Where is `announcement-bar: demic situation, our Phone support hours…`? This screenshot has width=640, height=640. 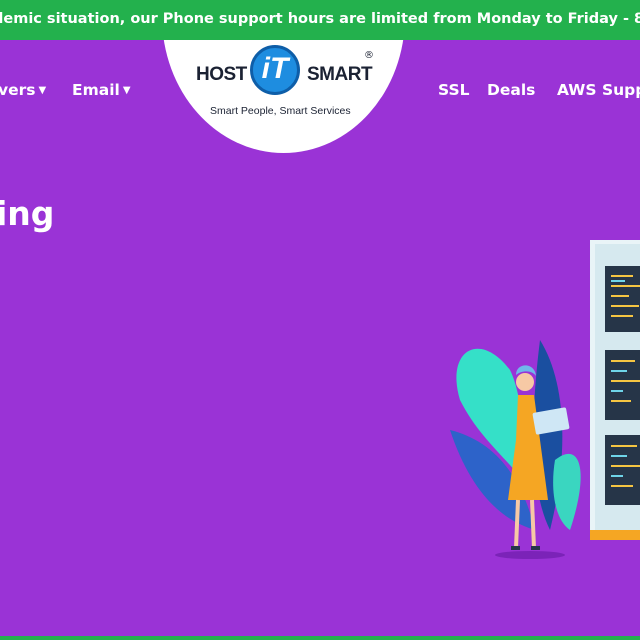 announcement-bar: demic situation, our Phone support hours… is located at coordinates (320, 20).